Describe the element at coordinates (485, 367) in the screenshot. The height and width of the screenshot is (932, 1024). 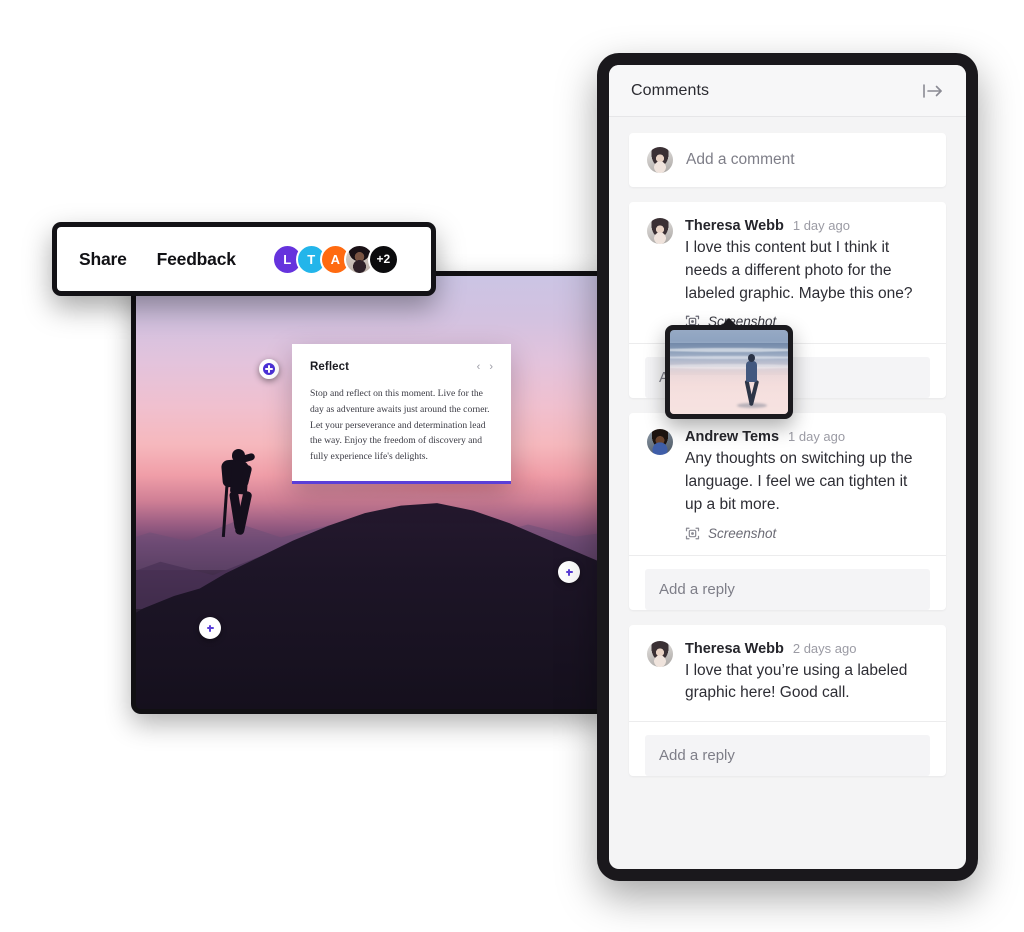
I see `reflect-card-nav: ‹ ›` at that location.